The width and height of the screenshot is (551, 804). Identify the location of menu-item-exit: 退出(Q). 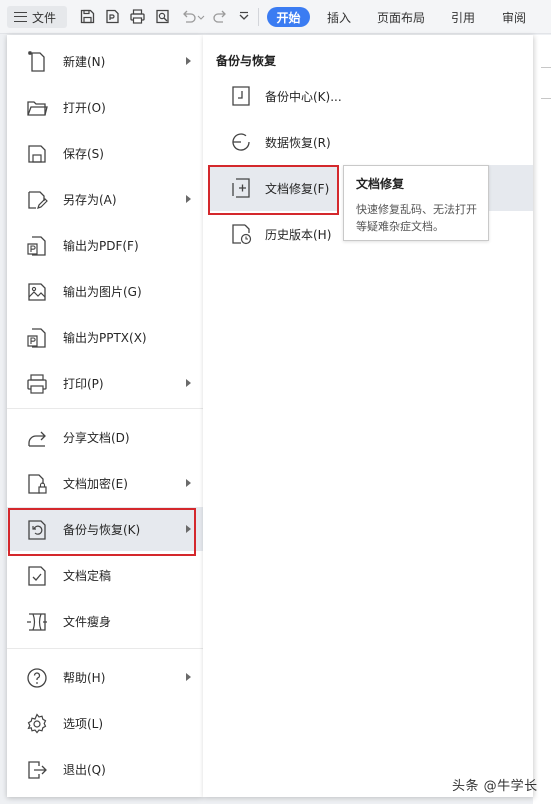
(105, 769).